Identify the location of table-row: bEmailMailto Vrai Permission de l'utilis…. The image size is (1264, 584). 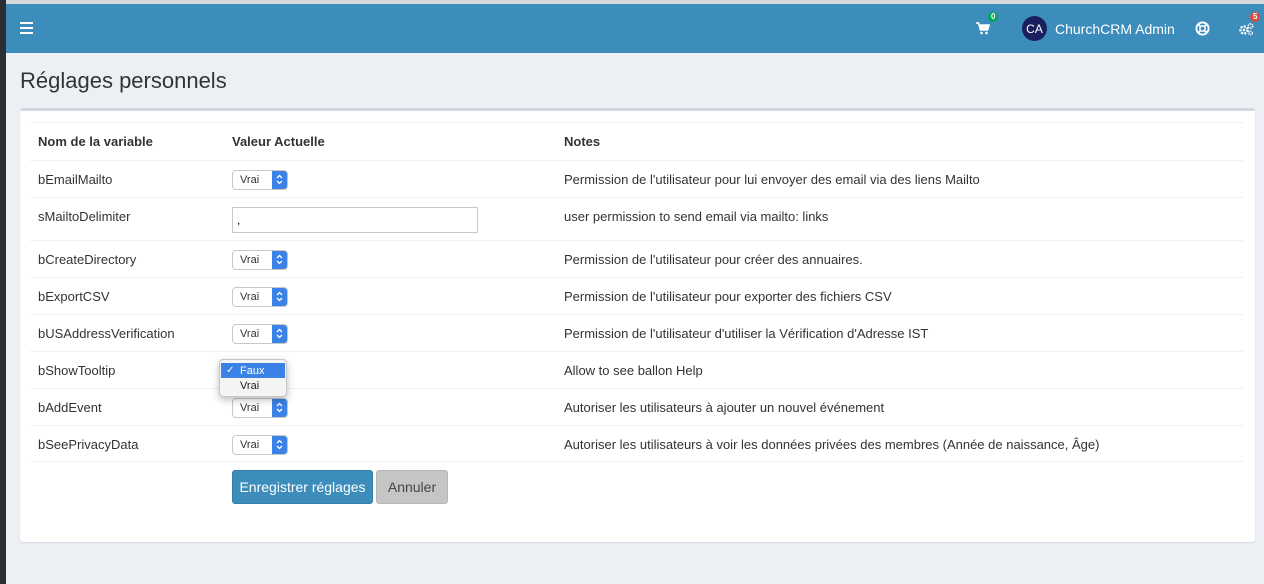
(636, 178).